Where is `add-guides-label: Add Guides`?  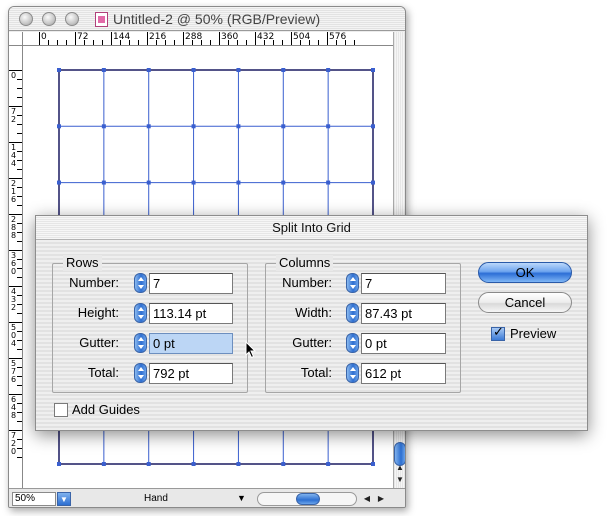 add-guides-label: Add Guides is located at coordinates (106, 409).